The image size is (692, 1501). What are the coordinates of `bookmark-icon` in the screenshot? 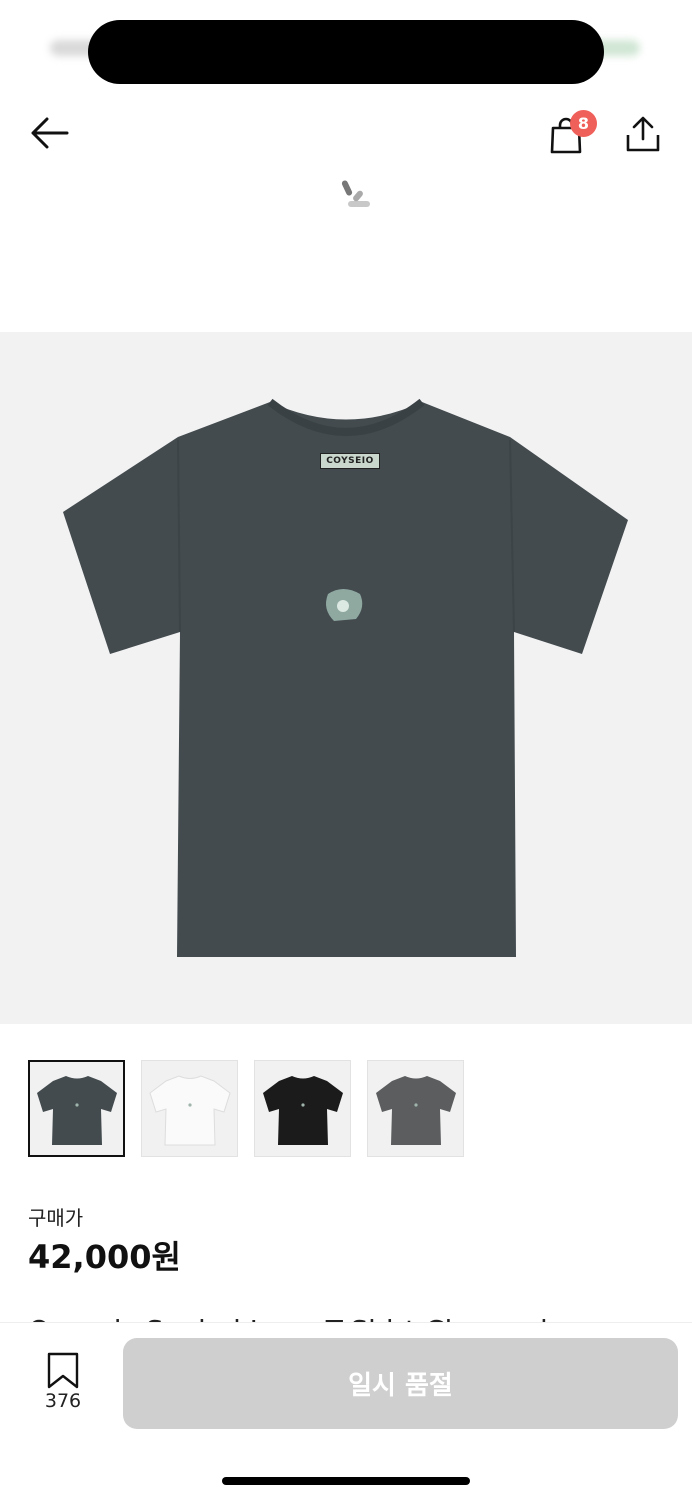 It's located at (63, 1370).